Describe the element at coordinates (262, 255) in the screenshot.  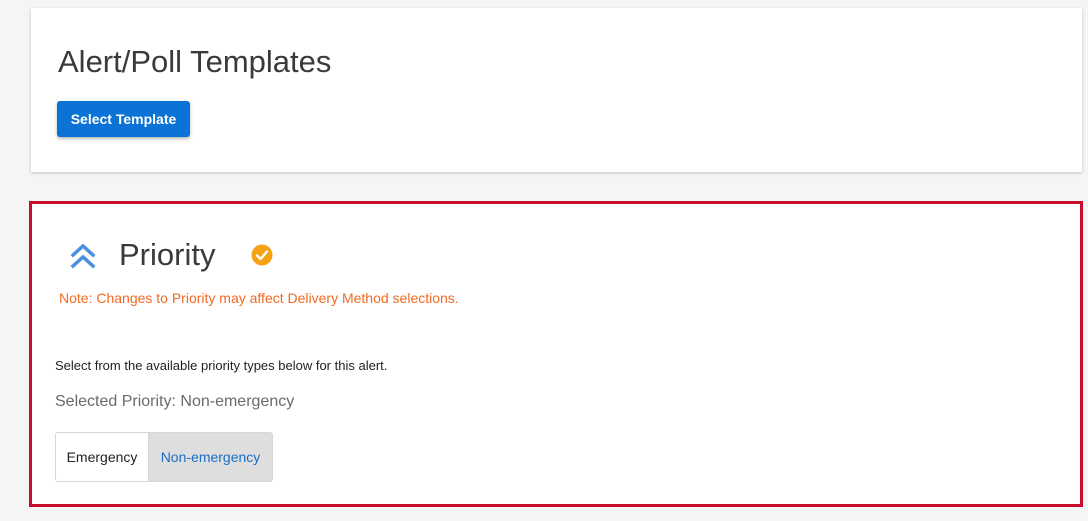
I see `check-circle-icon` at that location.